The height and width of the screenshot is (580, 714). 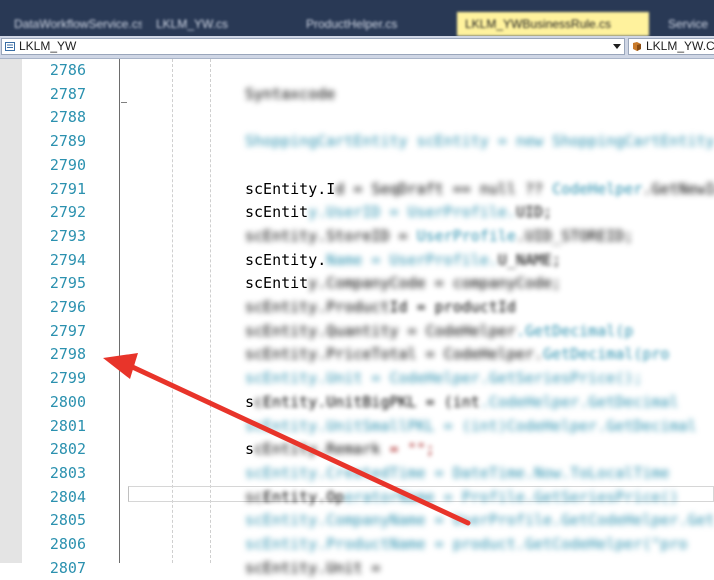 What do you see at coordinates (511, 496) in the screenshot?
I see `code-token: eratorName = Profile.GetSeriesPrice()` at bounding box center [511, 496].